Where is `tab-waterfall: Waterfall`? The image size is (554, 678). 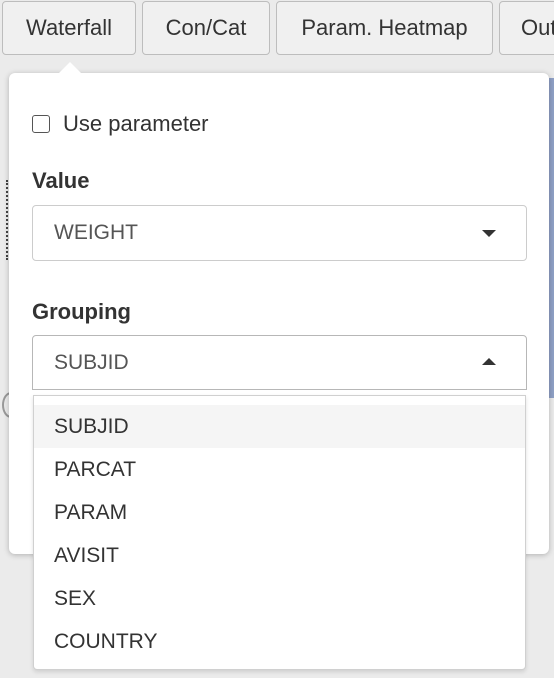 tab-waterfall: Waterfall is located at coordinates (69, 28).